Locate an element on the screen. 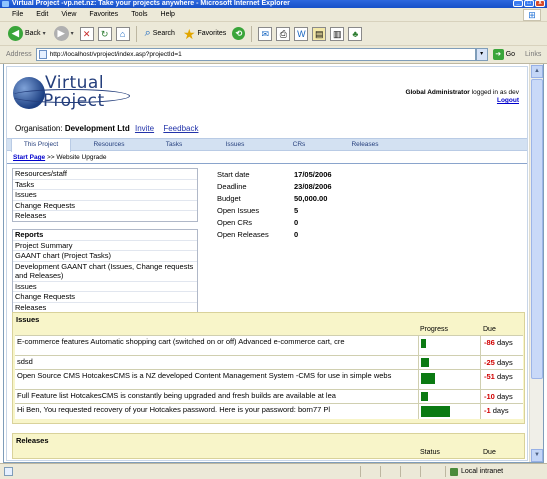  menu-help: Help is located at coordinates (168, 14).